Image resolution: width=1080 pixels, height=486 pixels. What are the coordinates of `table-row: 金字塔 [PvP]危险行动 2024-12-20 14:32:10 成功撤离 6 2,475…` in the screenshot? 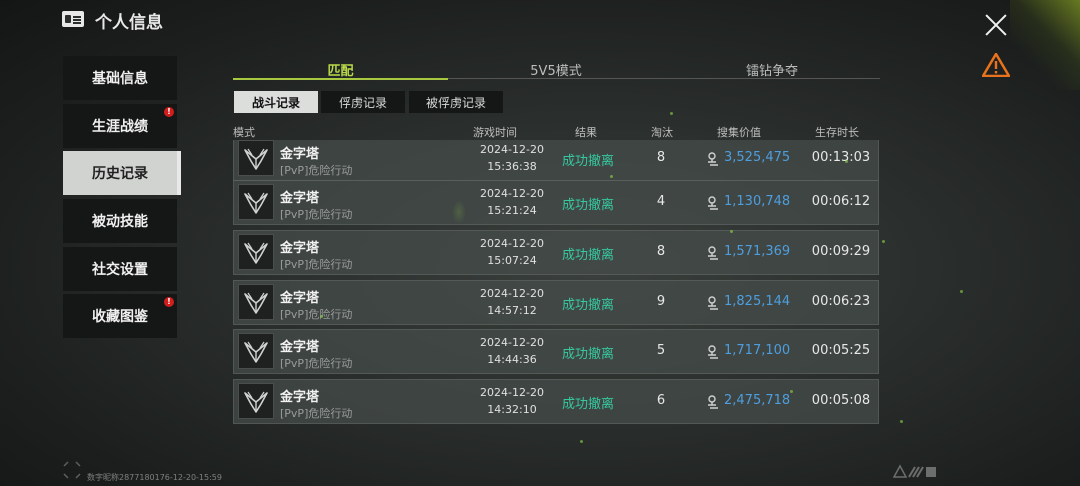 It's located at (556, 401).